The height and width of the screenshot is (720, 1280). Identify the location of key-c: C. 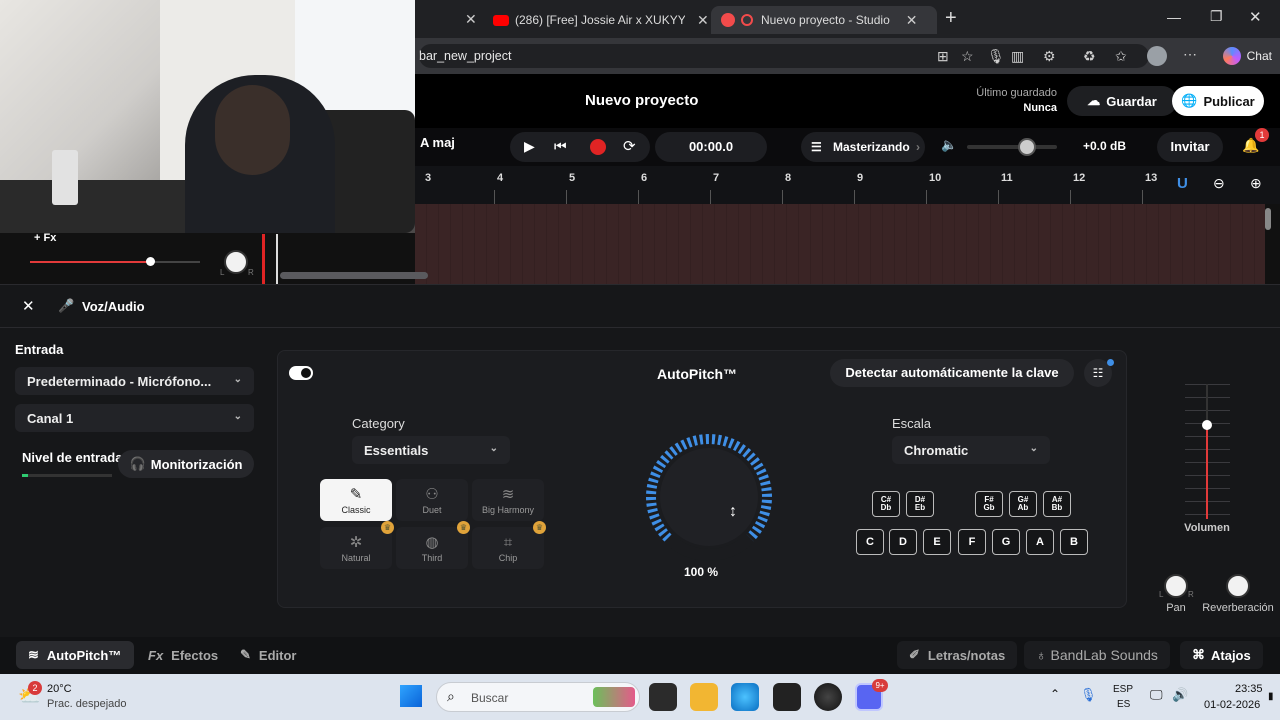
(870, 542).